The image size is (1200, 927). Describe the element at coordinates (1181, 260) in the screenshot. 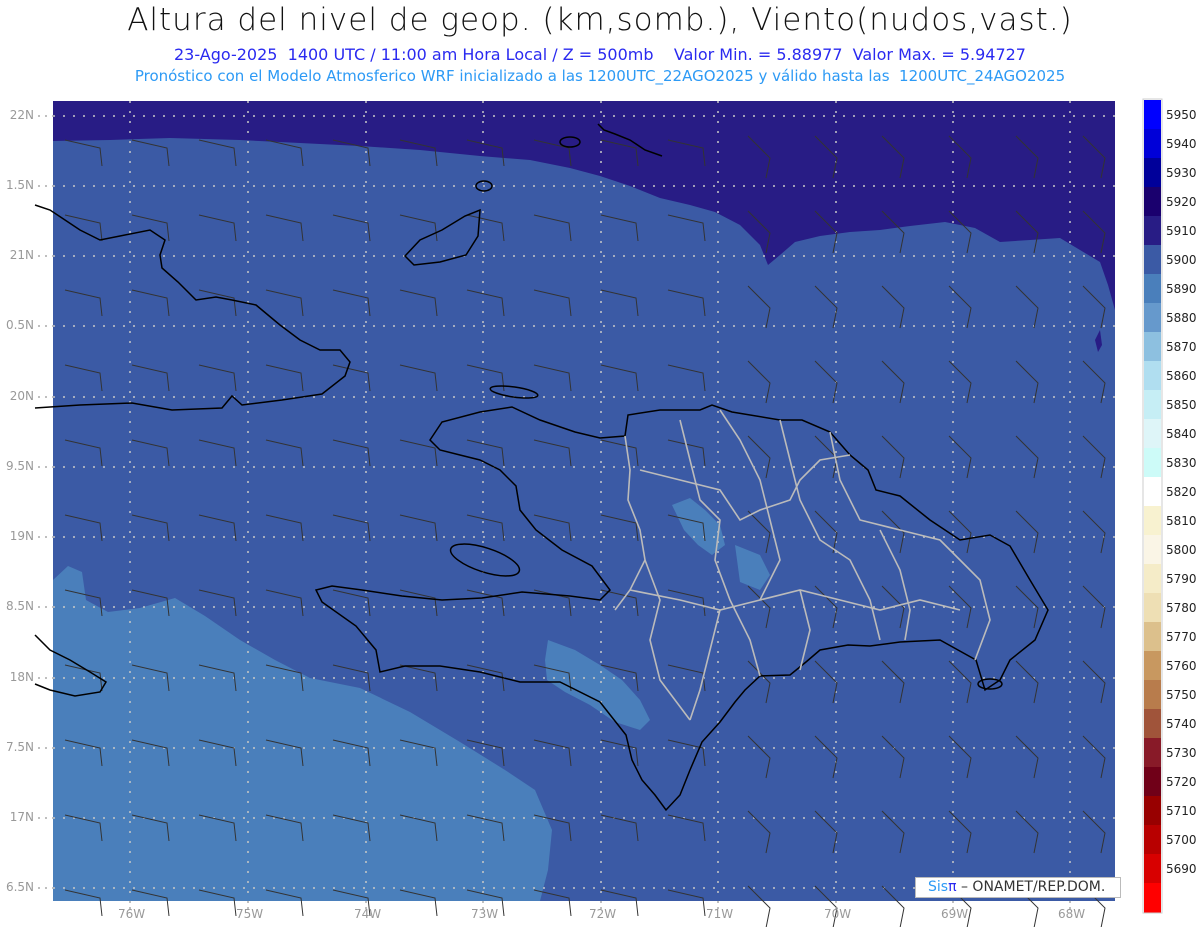

I see `colorbar-label: 5900` at that location.